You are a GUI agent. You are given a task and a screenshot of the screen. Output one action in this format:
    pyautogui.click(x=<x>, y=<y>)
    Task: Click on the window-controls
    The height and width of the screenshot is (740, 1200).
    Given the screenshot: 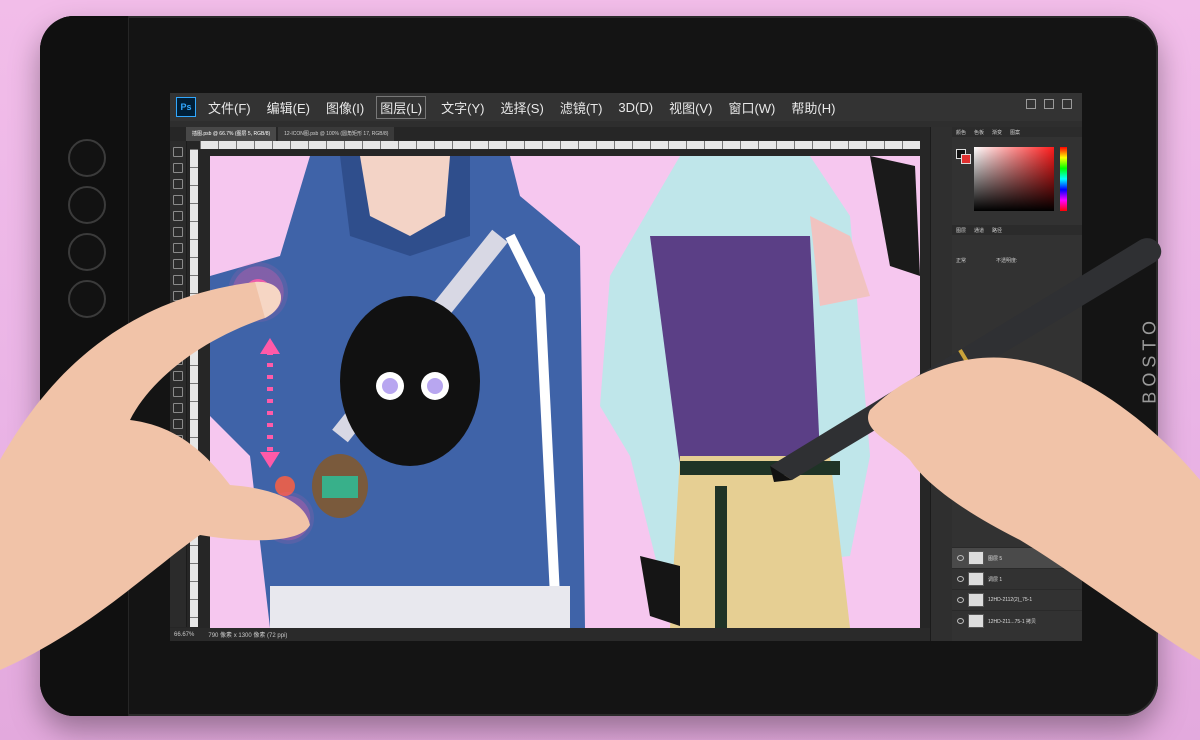 What is the action you would take?
    pyautogui.click(x=1049, y=104)
    